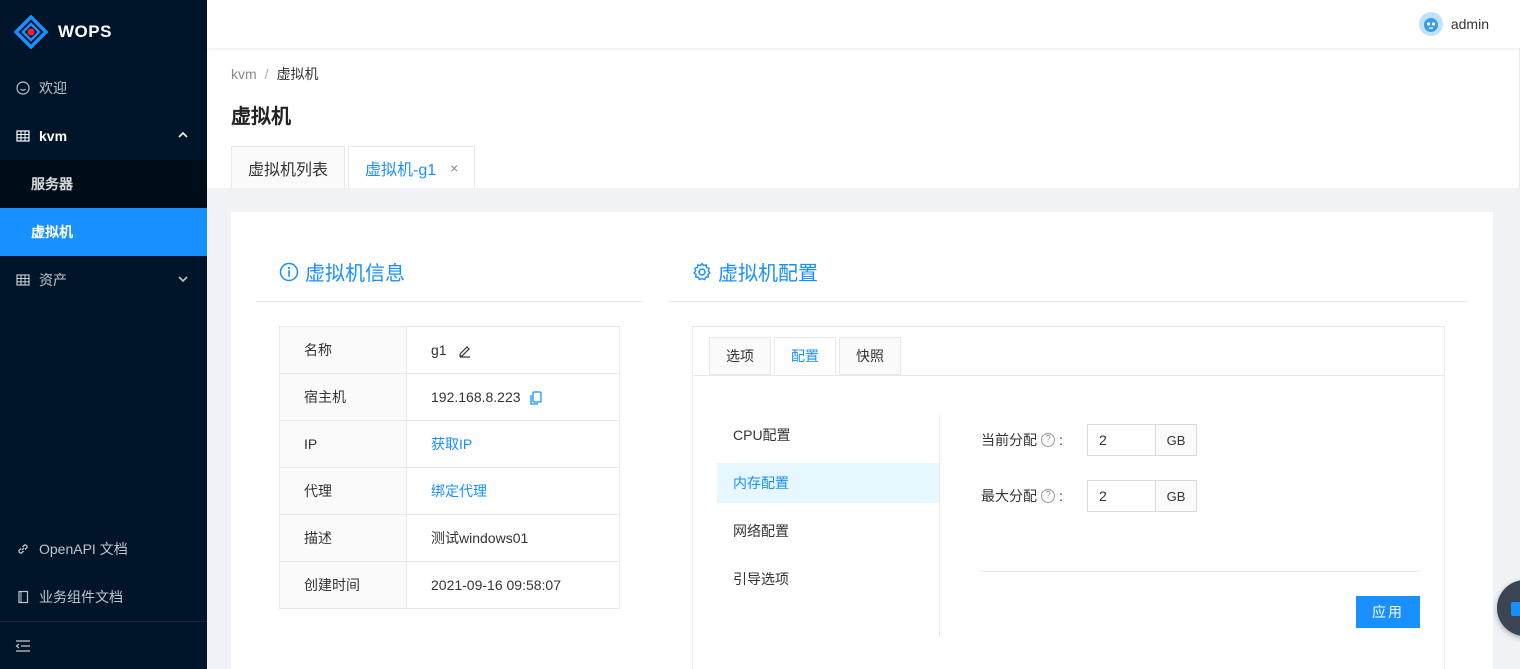  Describe the element at coordinates (53, 136) in the screenshot. I see `sidebar-item-label: kvm` at that location.